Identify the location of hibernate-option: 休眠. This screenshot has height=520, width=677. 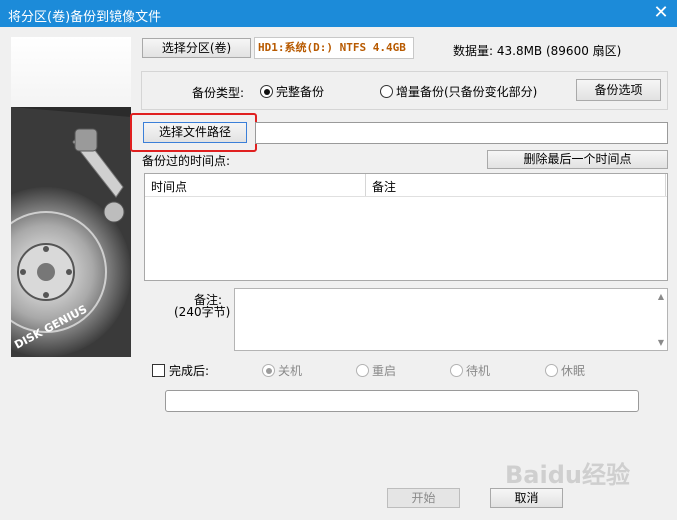
(565, 370).